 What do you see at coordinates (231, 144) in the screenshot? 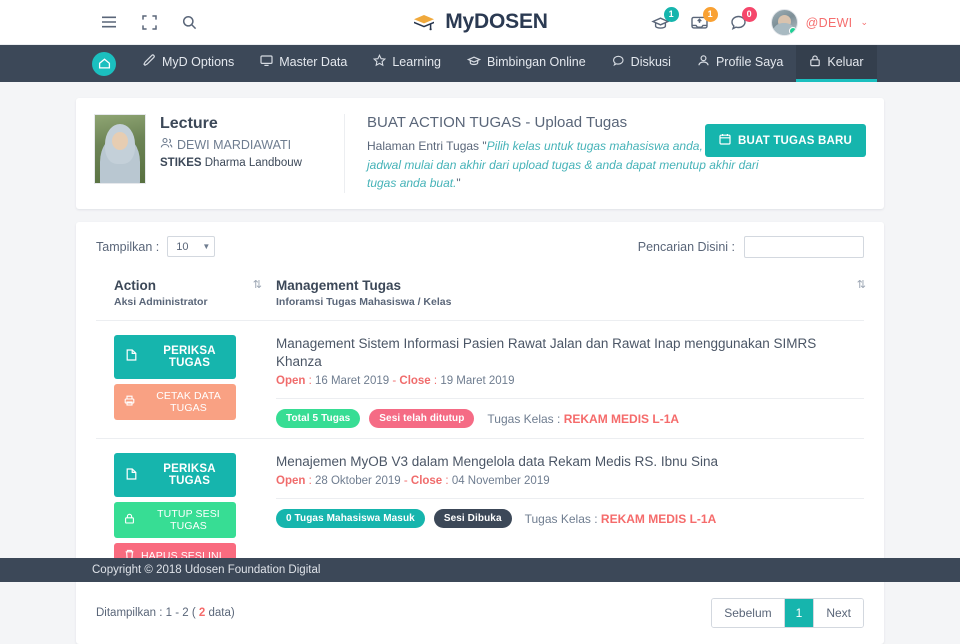
I see `lecturer-name-row: DEWI MARDIAWATI` at bounding box center [231, 144].